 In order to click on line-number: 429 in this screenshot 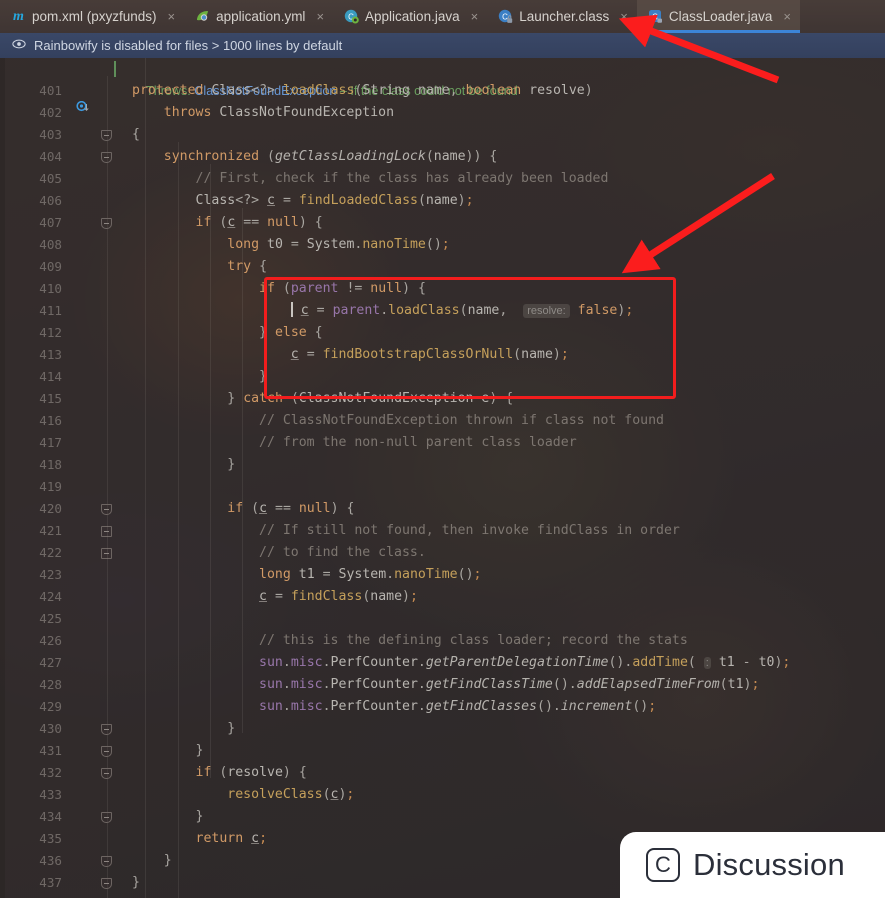, I will do `click(50, 706)`.